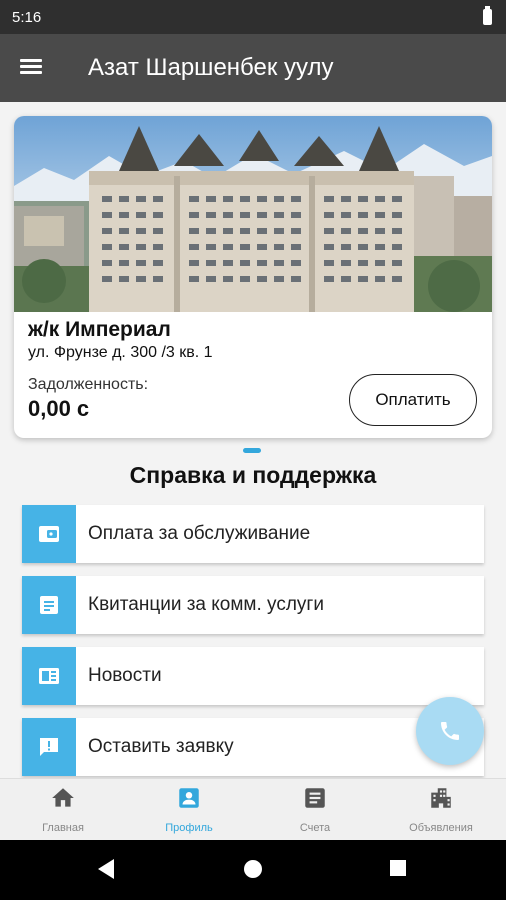 The width and height of the screenshot is (506, 900). I want to click on nav-profile: Профиль, so click(189, 810).